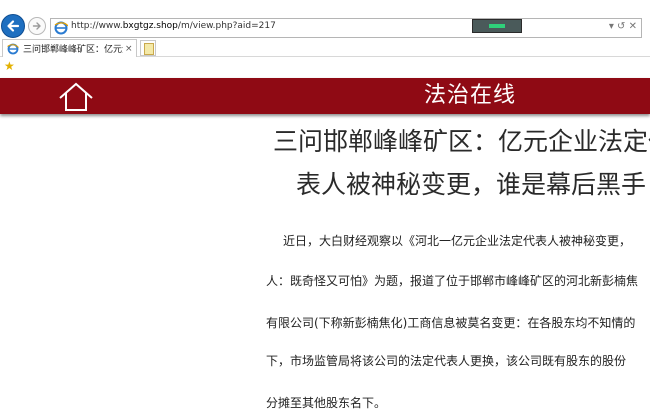 The image size is (650, 419). What do you see at coordinates (446, 361) in the screenshot?
I see `article-paragraph-line: 下，市场监管局将该公司的法定代表人更换，该公司既有股东的股份` at bounding box center [446, 361].